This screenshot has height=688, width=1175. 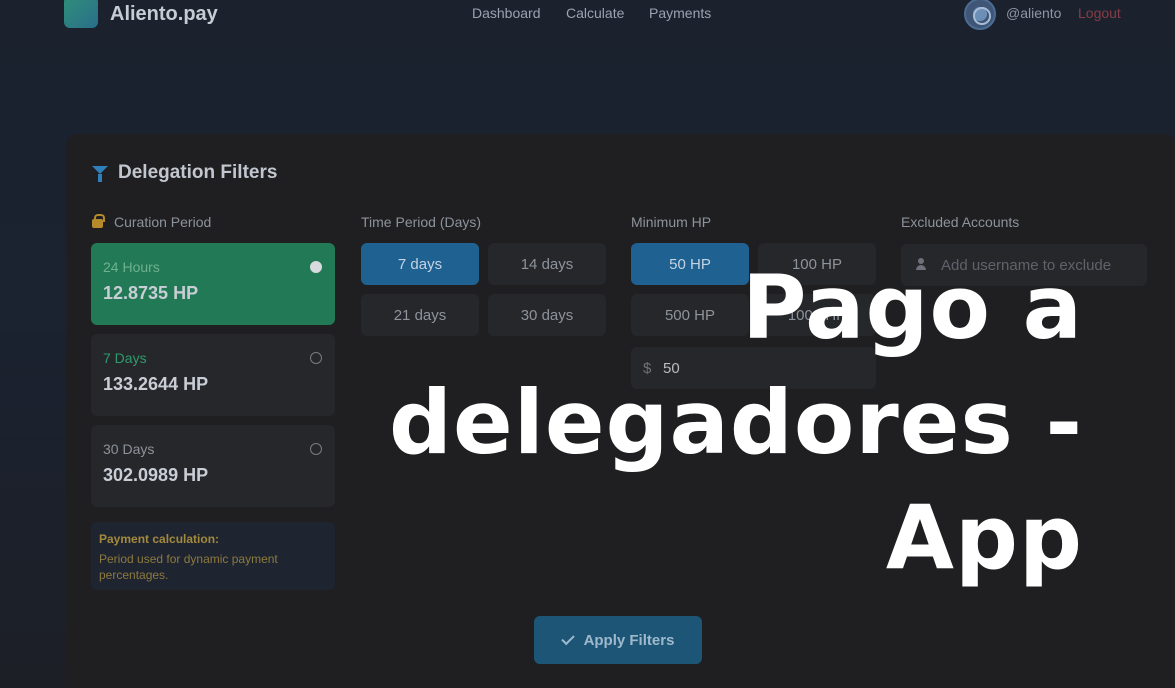 What do you see at coordinates (151, 293) in the screenshot?
I see `period-value: 12.8735 HP` at bounding box center [151, 293].